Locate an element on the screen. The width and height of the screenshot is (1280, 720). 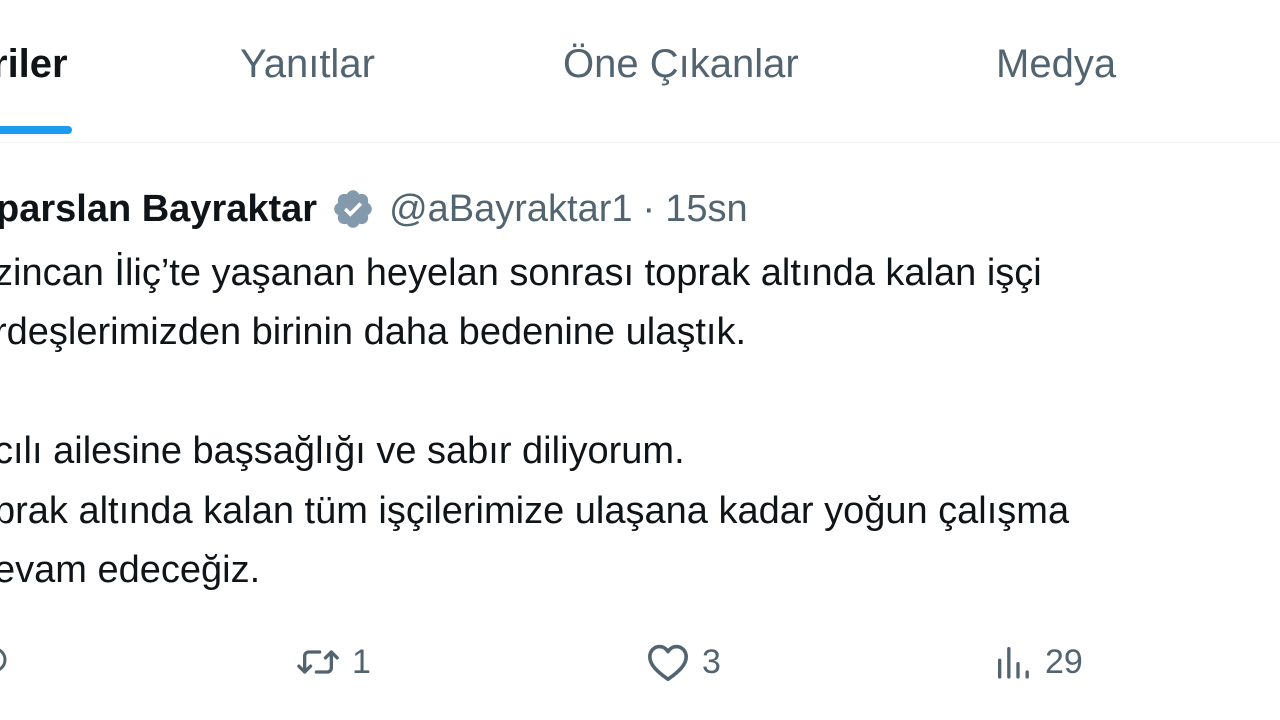
verified-badge-icon is located at coordinates (353, 209).